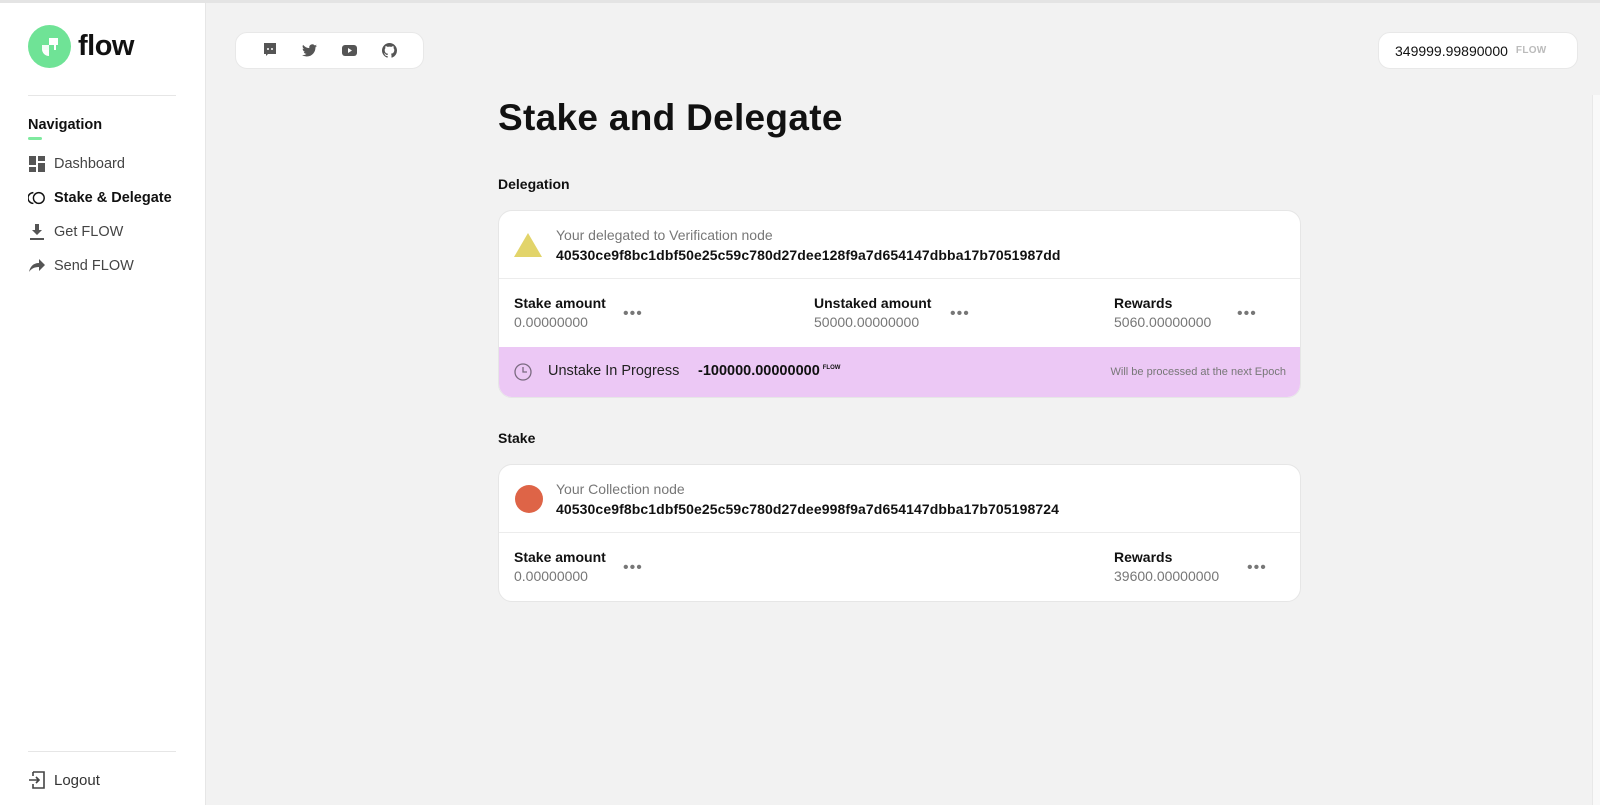  I want to click on youtube-icon, so click(349, 51).